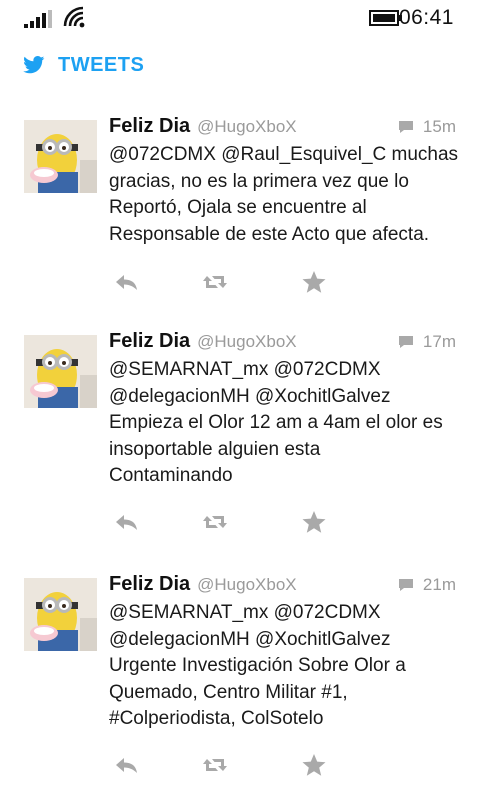  Describe the element at coordinates (259, 181) in the screenshot. I see `tweet-text-line: gracias, no es la primera vez que lo` at that location.